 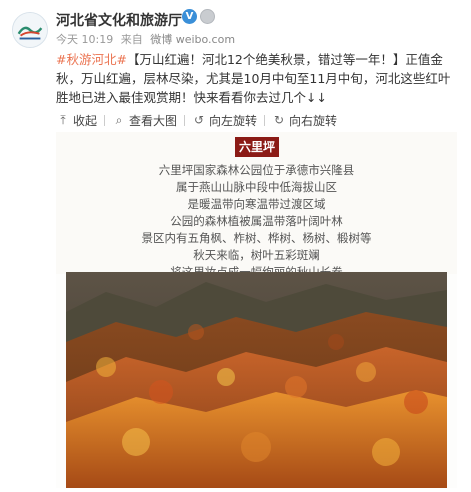 What do you see at coordinates (192, 39) in the screenshot?
I see `source-link: 微博 weibo.com` at bounding box center [192, 39].